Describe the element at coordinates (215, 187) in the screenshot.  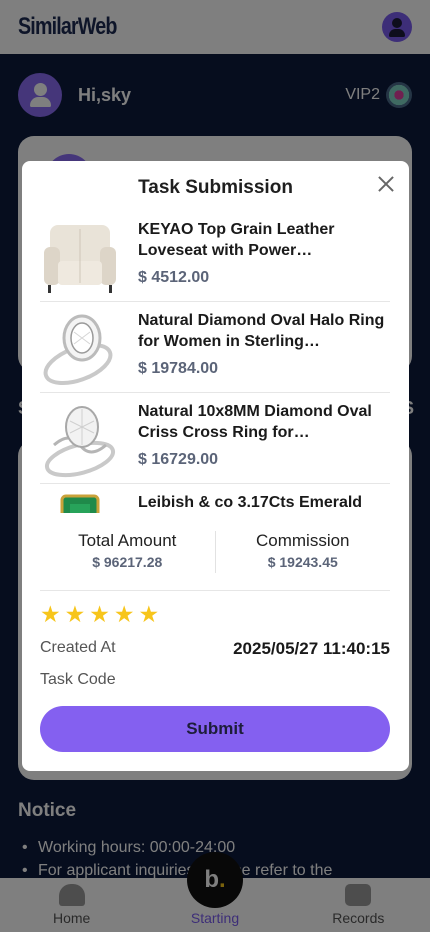
I see `dialog-title: Task Submission` at that location.